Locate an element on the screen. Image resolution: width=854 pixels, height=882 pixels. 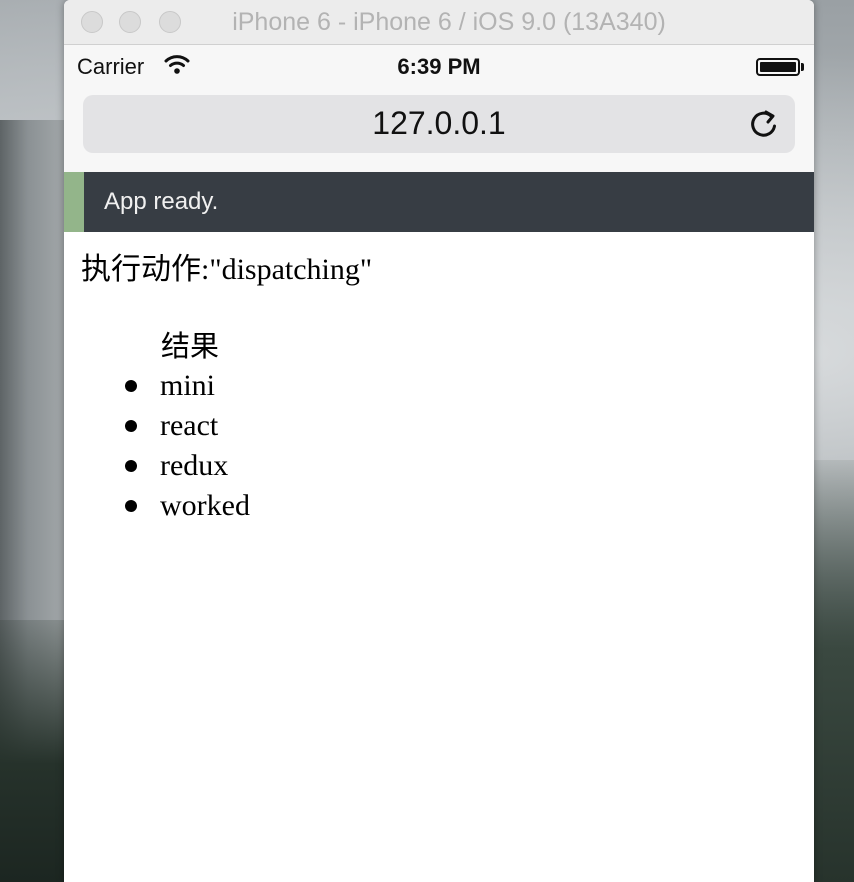
app-status-banner: App ready. is located at coordinates (439, 202).